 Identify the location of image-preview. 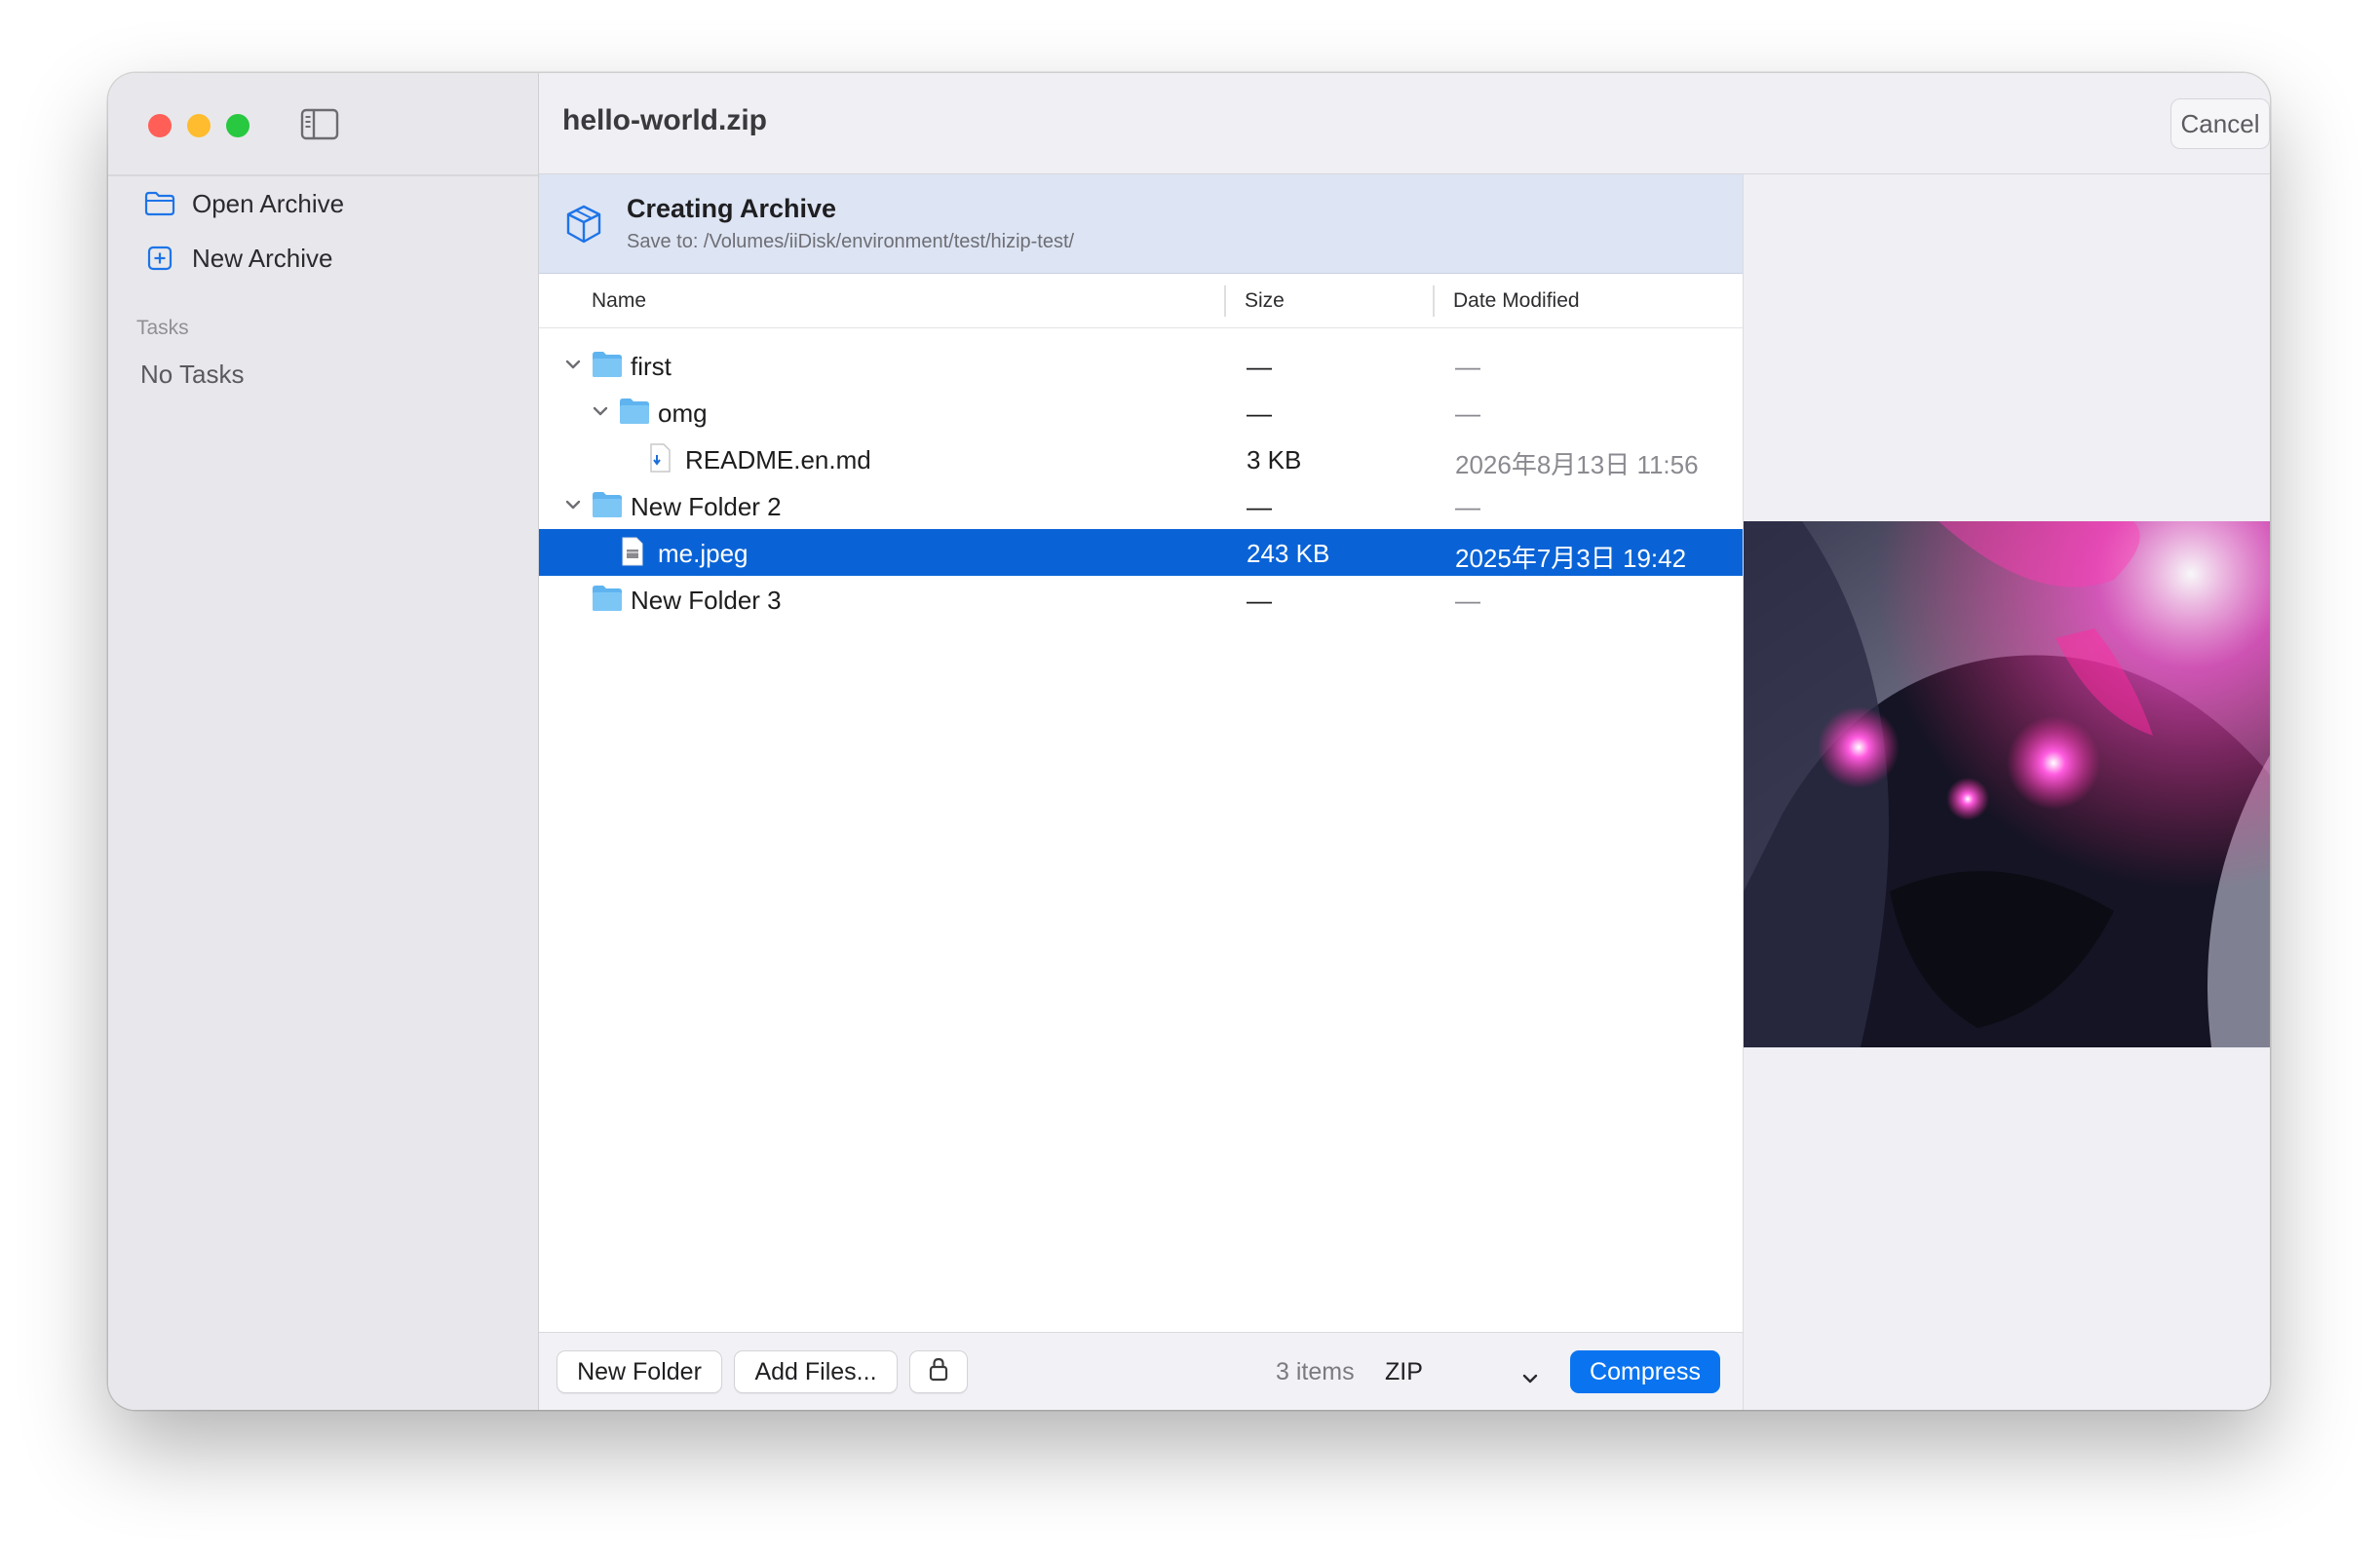
(2007, 784).